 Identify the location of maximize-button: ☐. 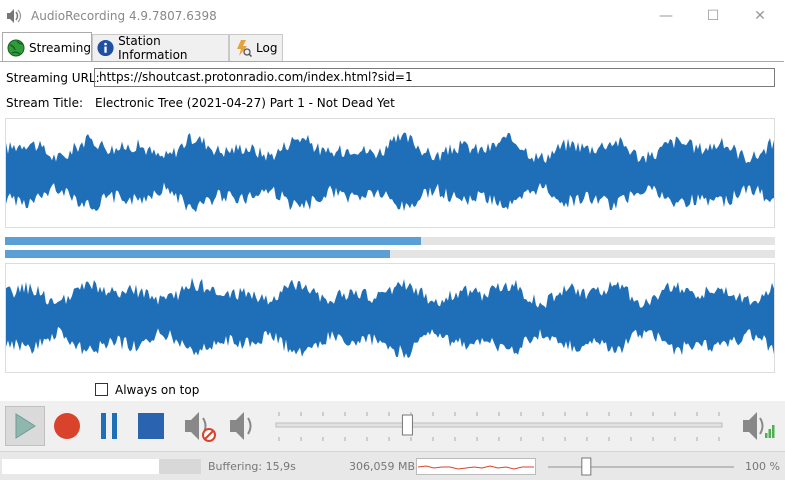
(713, 16).